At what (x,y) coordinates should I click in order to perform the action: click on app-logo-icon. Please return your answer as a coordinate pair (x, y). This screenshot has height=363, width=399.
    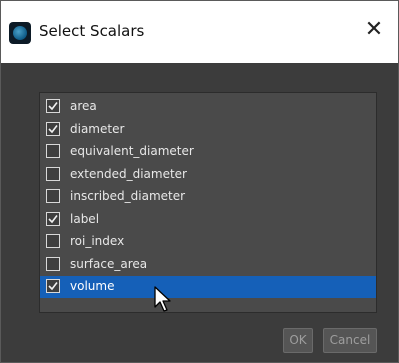
    Looking at the image, I should click on (20, 33).